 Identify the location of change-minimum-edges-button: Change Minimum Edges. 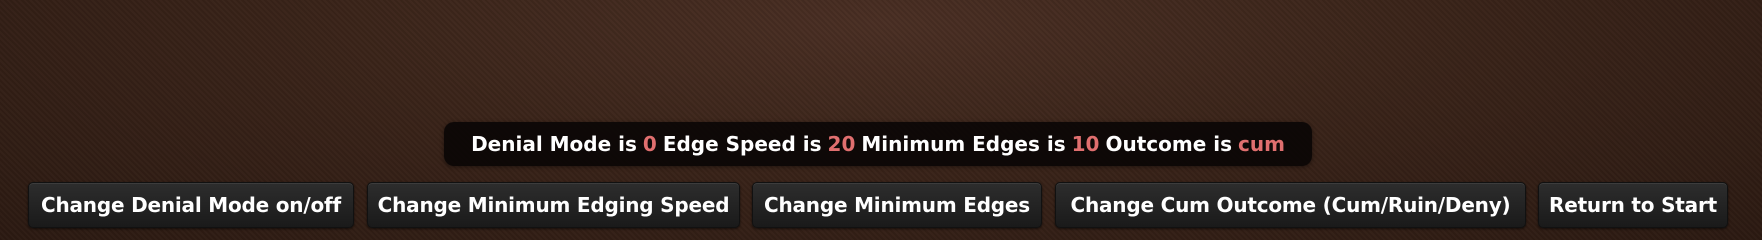
(897, 205).